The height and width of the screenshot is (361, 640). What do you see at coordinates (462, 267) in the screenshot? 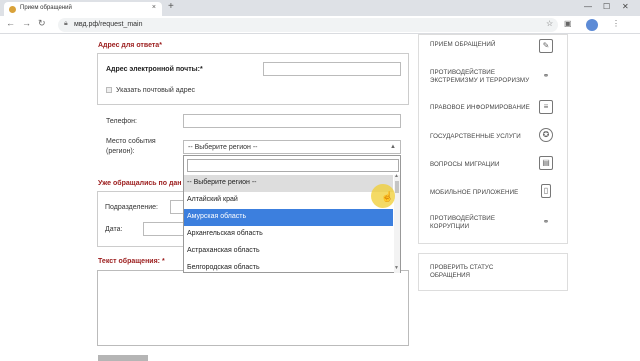
I see `check-status-label: ПРОВЕРИТЬ СТАТУС` at bounding box center [462, 267].